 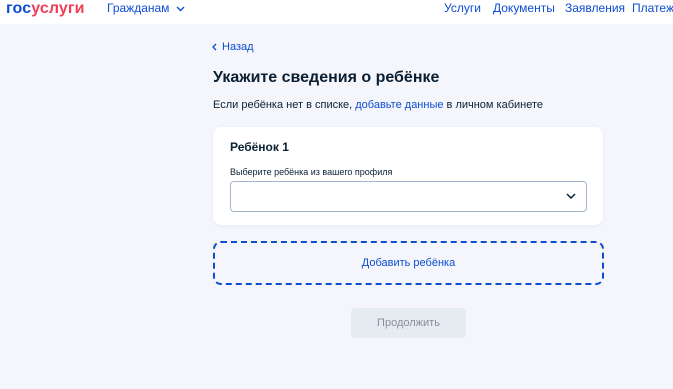 I want to click on logo-part-uslugi: услуги, so click(x=58, y=8).